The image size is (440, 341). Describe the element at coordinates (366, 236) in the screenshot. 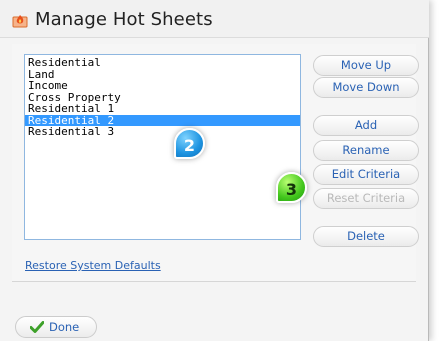

I see `delete-button: Delete` at that location.